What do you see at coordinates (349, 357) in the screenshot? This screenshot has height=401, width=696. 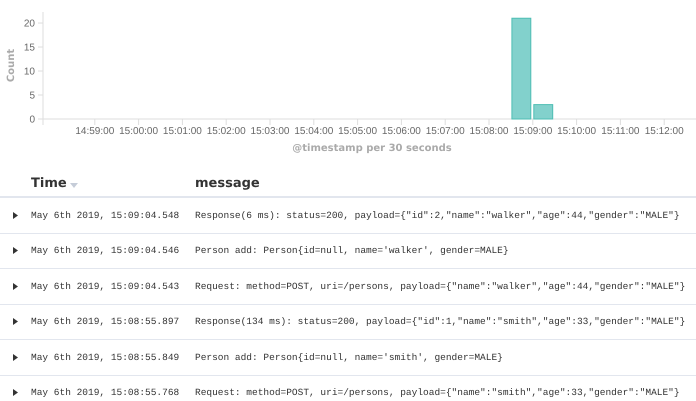 I see `message-cell: Person add: Person{id=null, name='smith', gender=MALE}` at bounding box center [349, 357].